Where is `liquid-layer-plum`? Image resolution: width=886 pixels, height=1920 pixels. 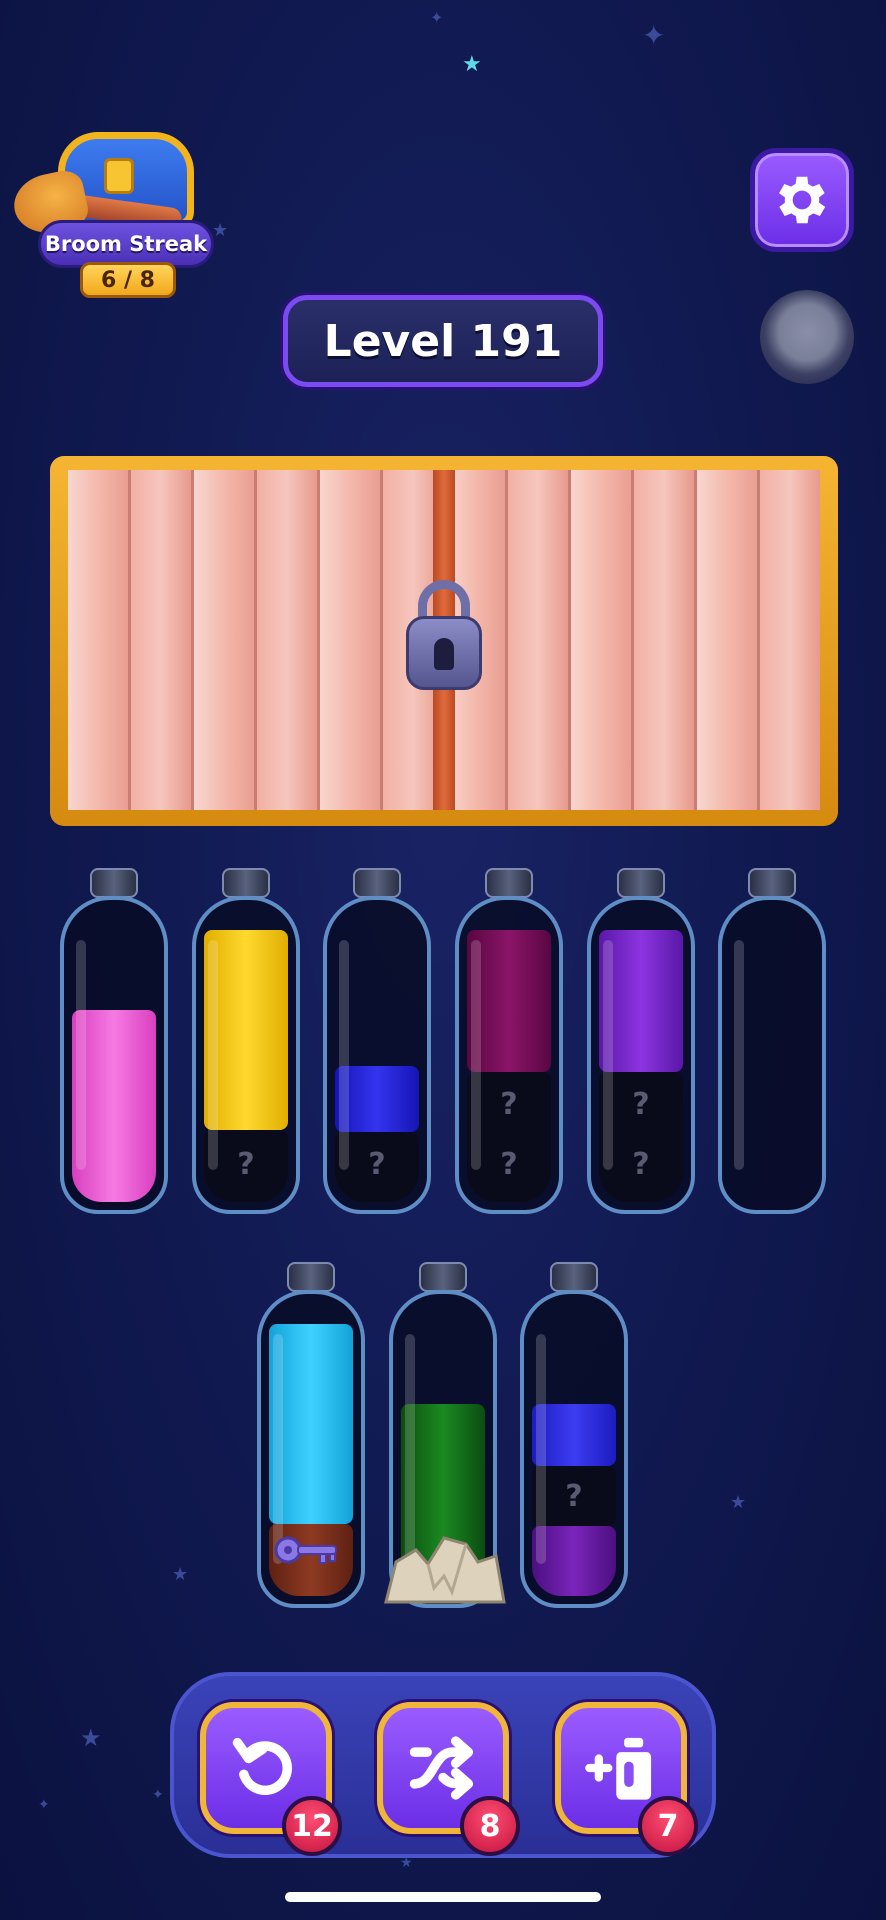 liquid-layer-plum is located at coordinates (509, 1001).